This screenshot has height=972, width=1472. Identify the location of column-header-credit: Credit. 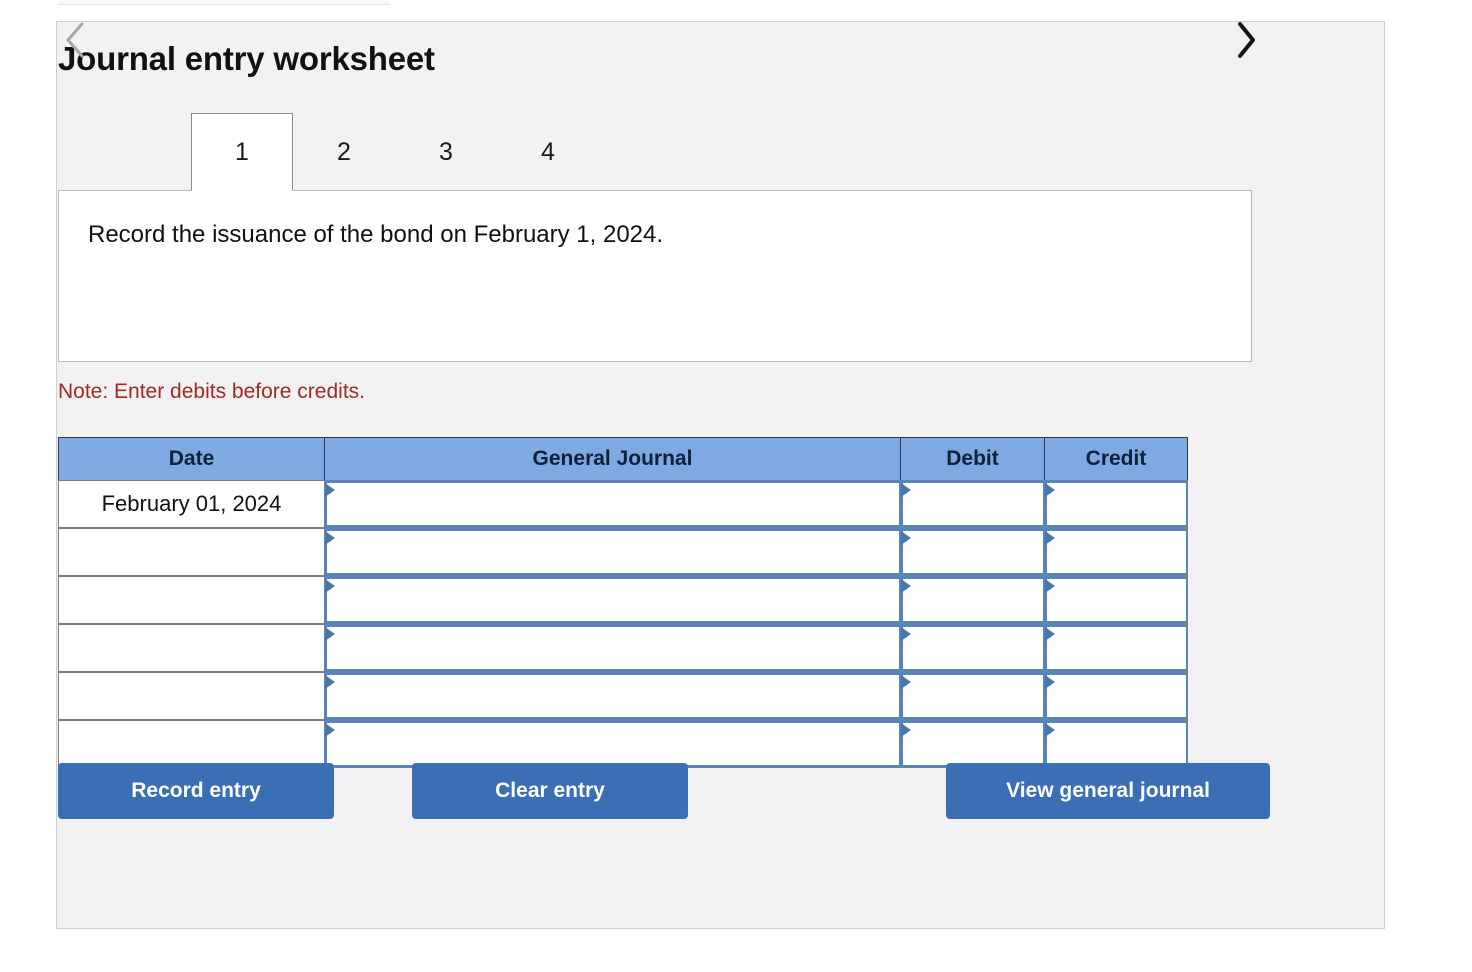
(1116, 459).